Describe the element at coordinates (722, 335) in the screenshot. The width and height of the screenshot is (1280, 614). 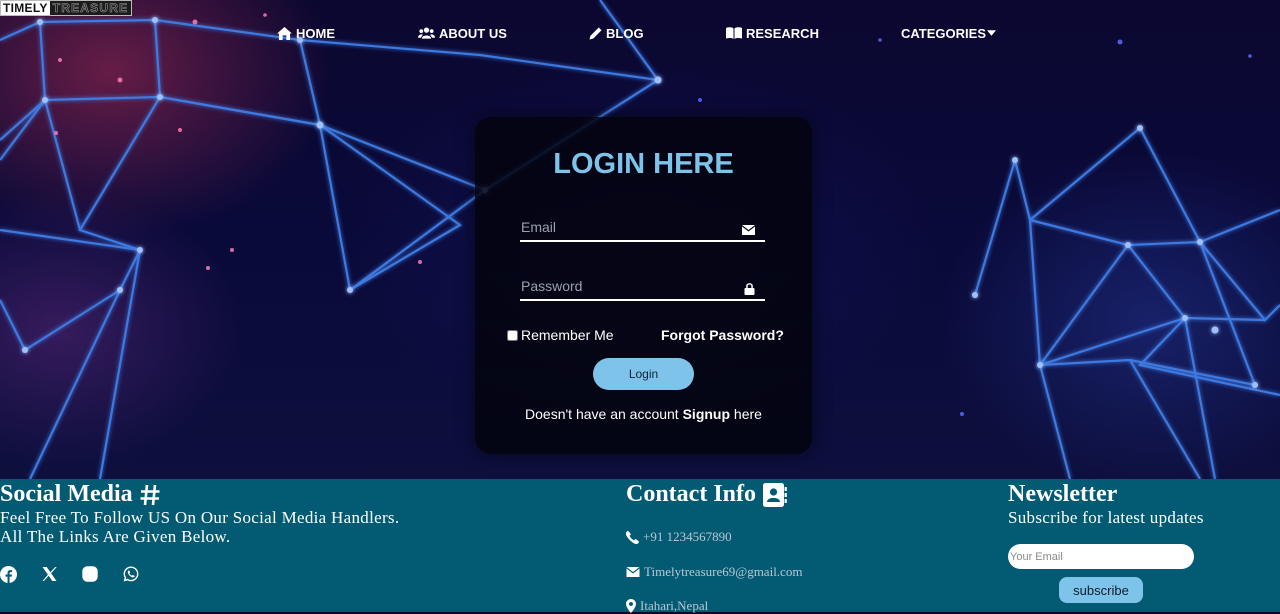
I see `forgot-password-link: Forgot Password?` at that location.